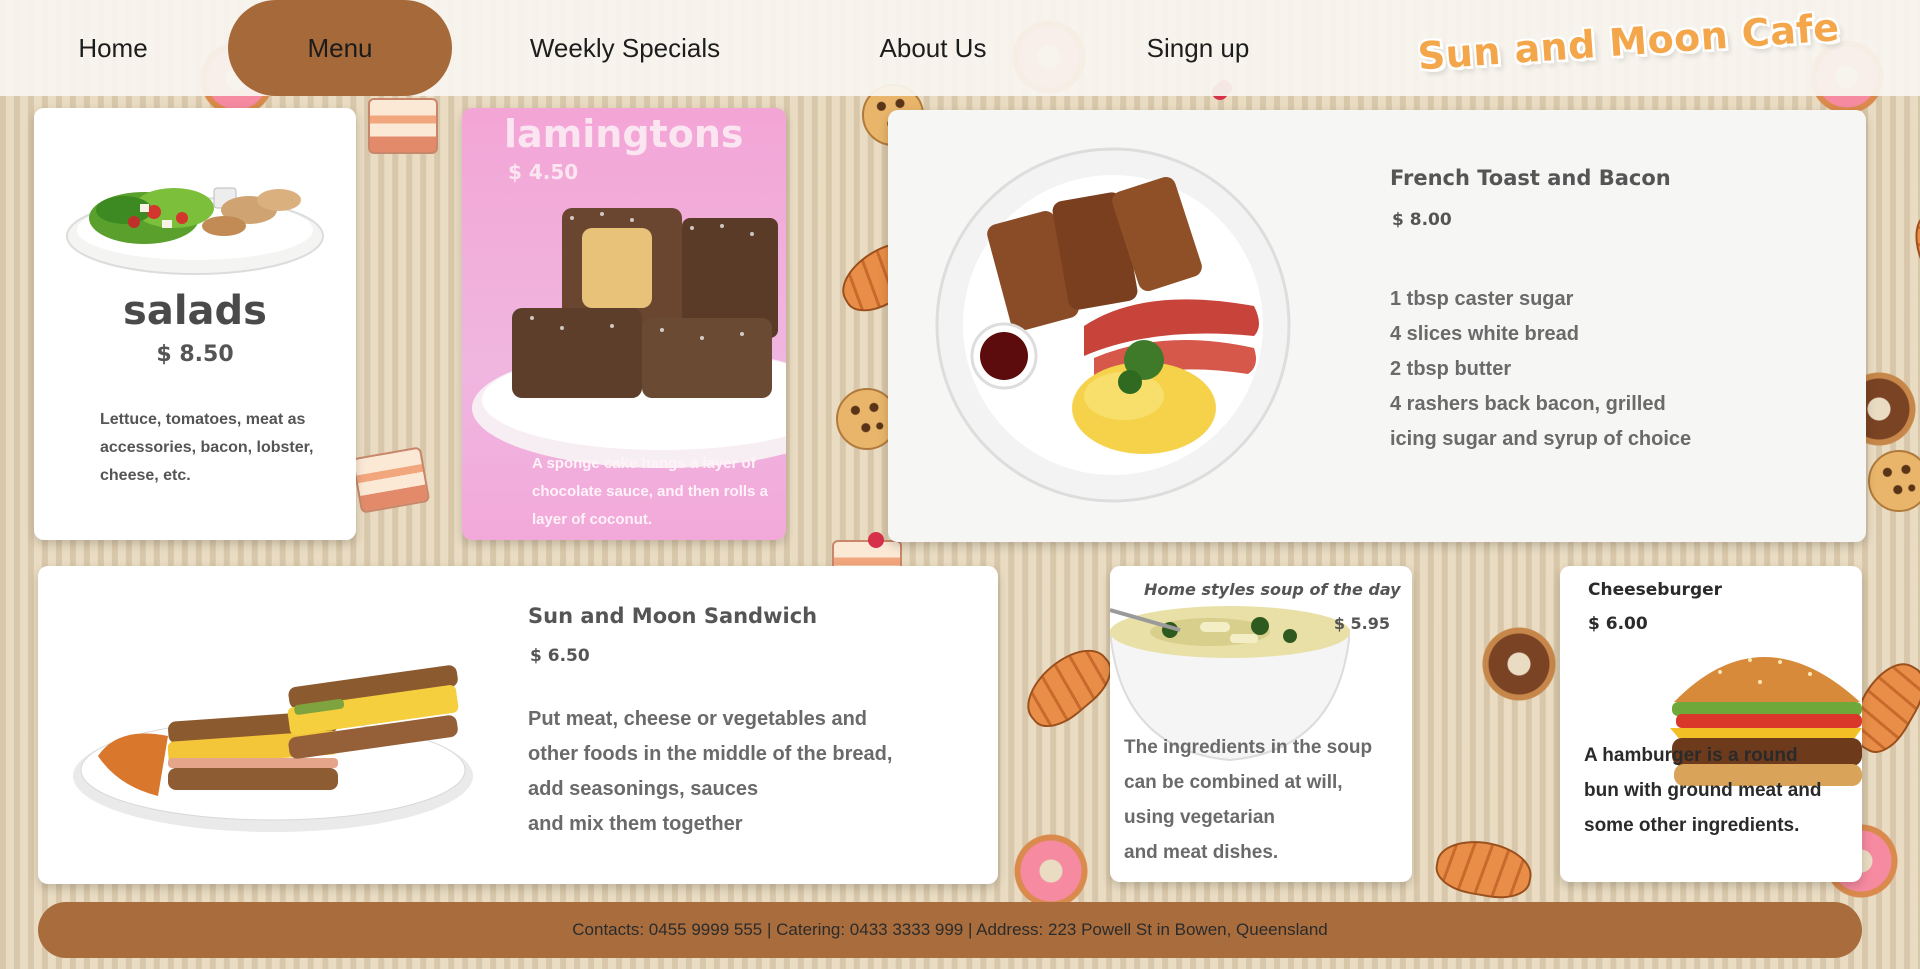 The image size is (1920, 969). I want to click on cheeseburger-title: Cheeseburger, so click(1655, 590).